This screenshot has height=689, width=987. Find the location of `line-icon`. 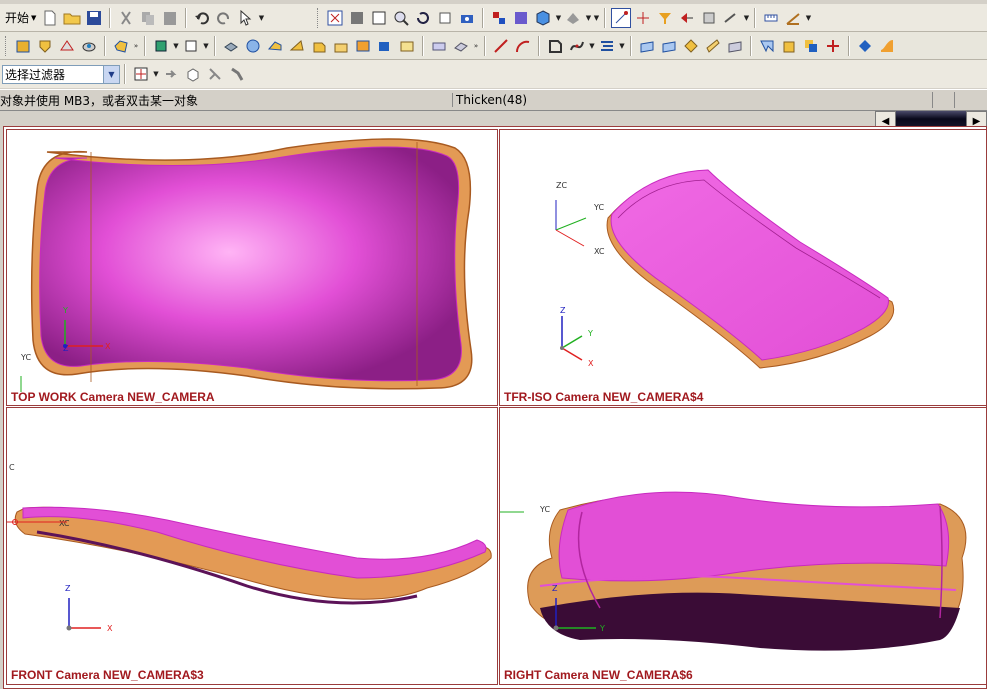

line-icon is located at coordinates (501, 46).